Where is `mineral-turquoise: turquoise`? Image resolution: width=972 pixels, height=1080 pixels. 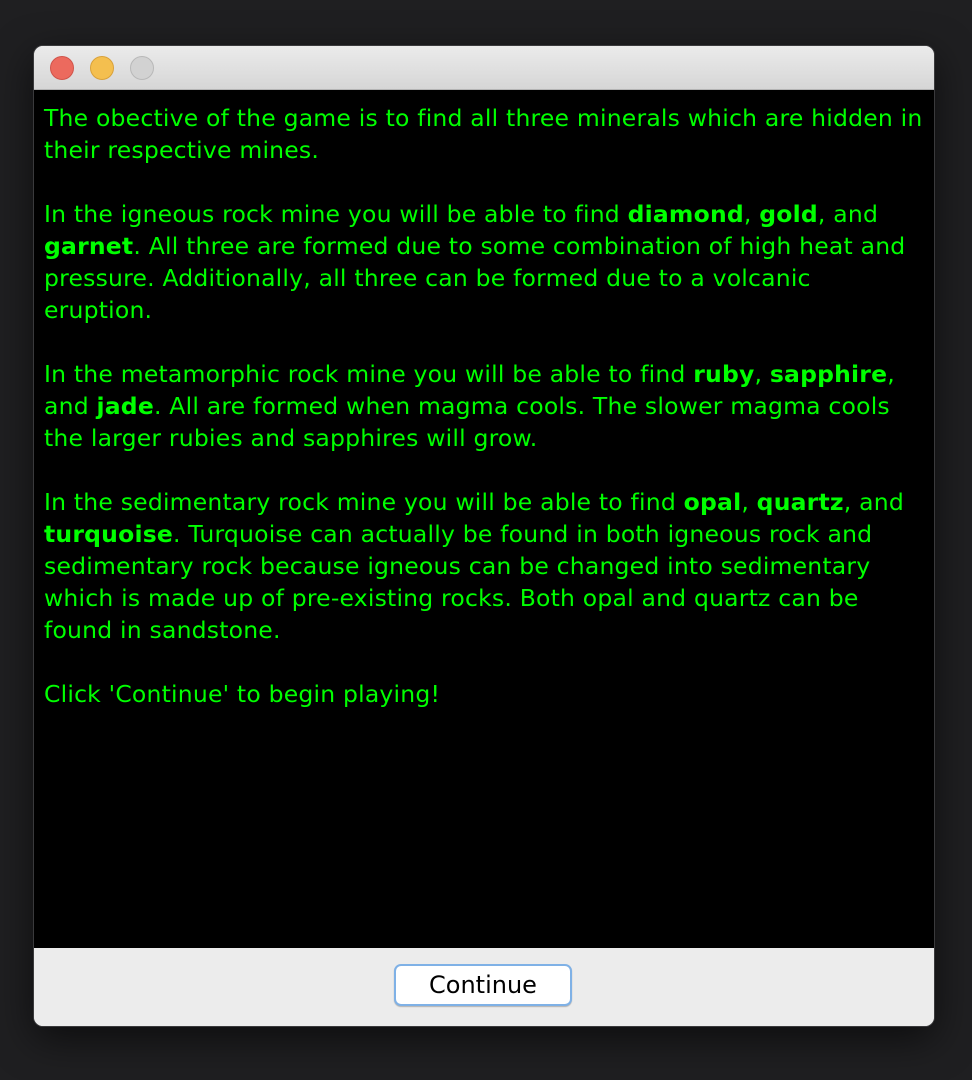 mineral-turquoise: turquoise is located at coordinates (109, 534).